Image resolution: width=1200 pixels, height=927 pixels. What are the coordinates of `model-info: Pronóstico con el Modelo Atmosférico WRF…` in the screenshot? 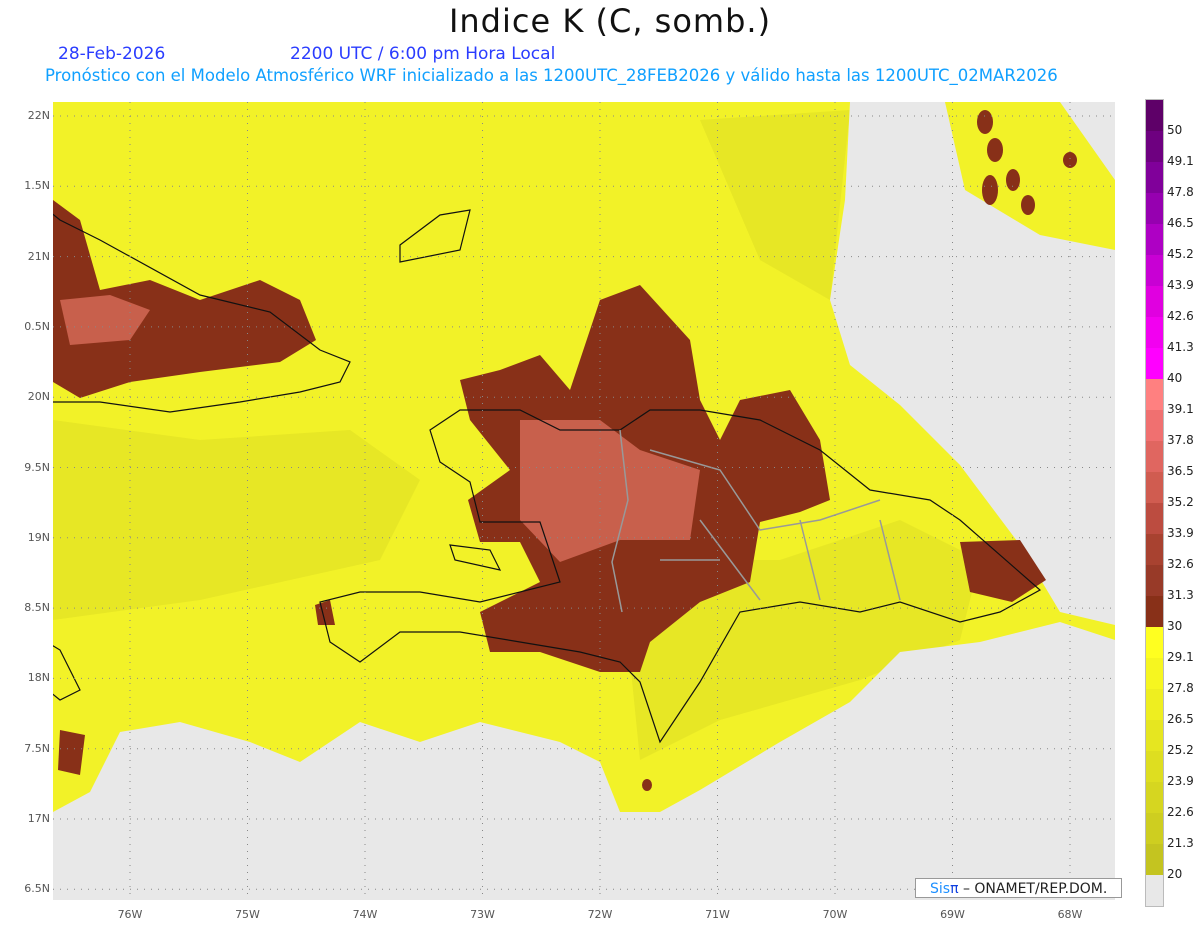 It's located at (551, 75).